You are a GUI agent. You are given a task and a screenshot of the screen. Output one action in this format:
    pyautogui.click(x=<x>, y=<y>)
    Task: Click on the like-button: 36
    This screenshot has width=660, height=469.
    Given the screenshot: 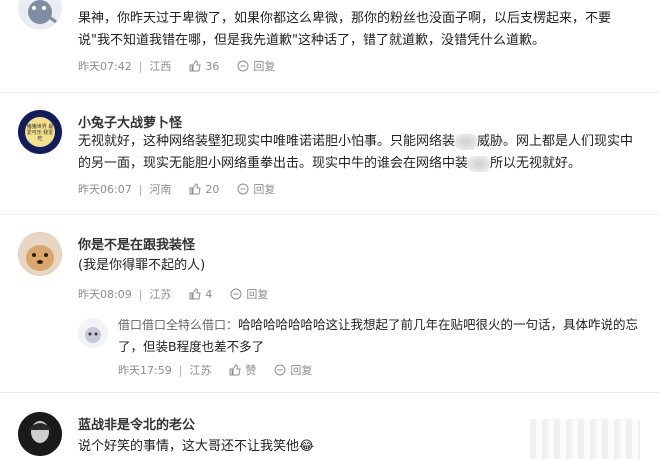 What is the action you would take?
    pyautogui.click(x=204, y=66)
    